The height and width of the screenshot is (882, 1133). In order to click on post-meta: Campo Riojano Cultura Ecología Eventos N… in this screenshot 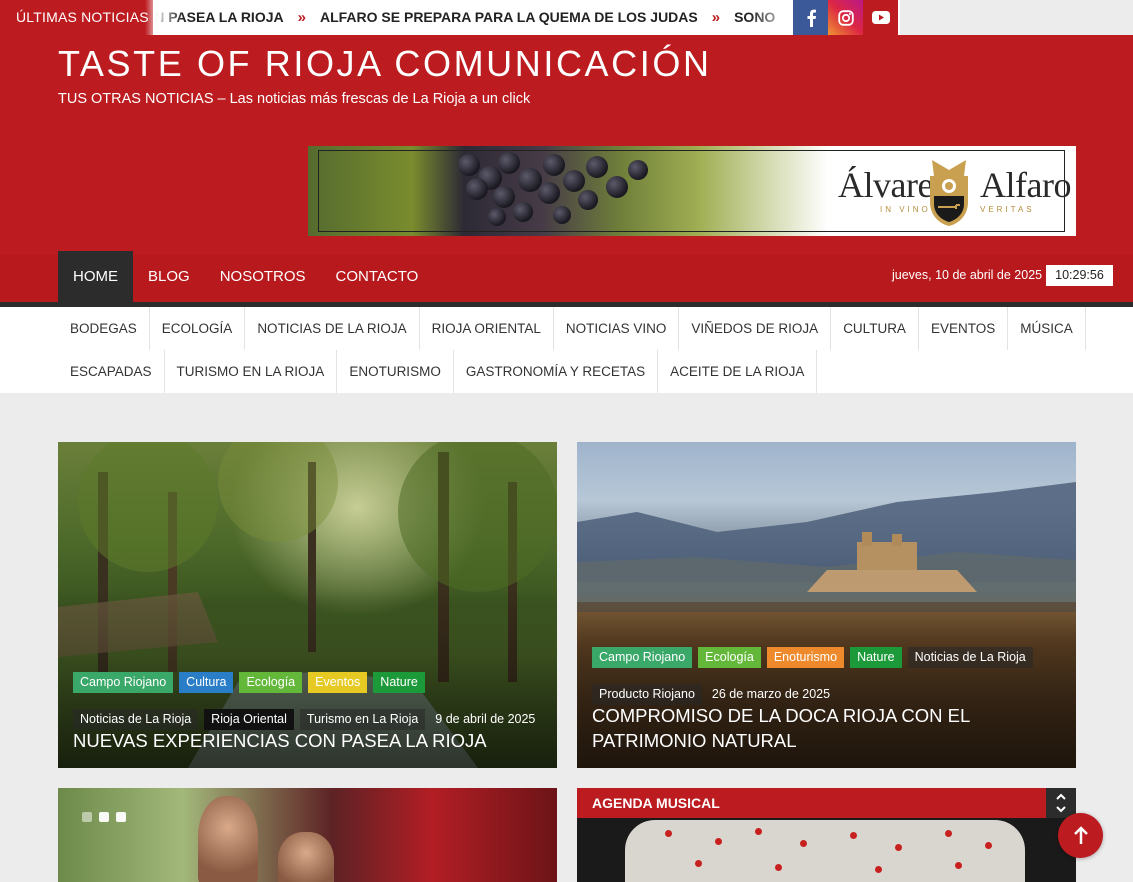, I will do `click(308, 701)`.